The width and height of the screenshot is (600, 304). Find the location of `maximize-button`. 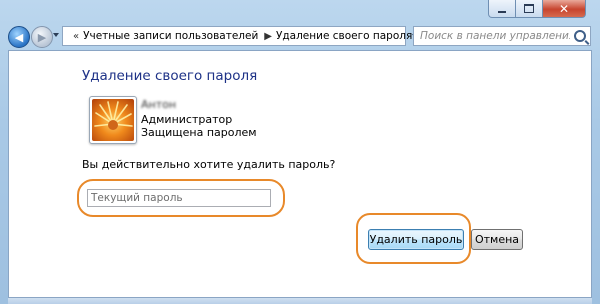

maximize-button is located at coordinates (529, 9).